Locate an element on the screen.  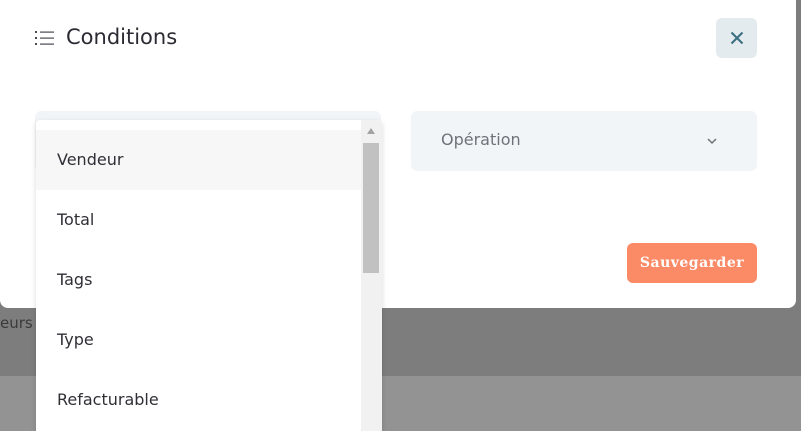
save-button: Sauvegarder is located at coordinates (692, 263).